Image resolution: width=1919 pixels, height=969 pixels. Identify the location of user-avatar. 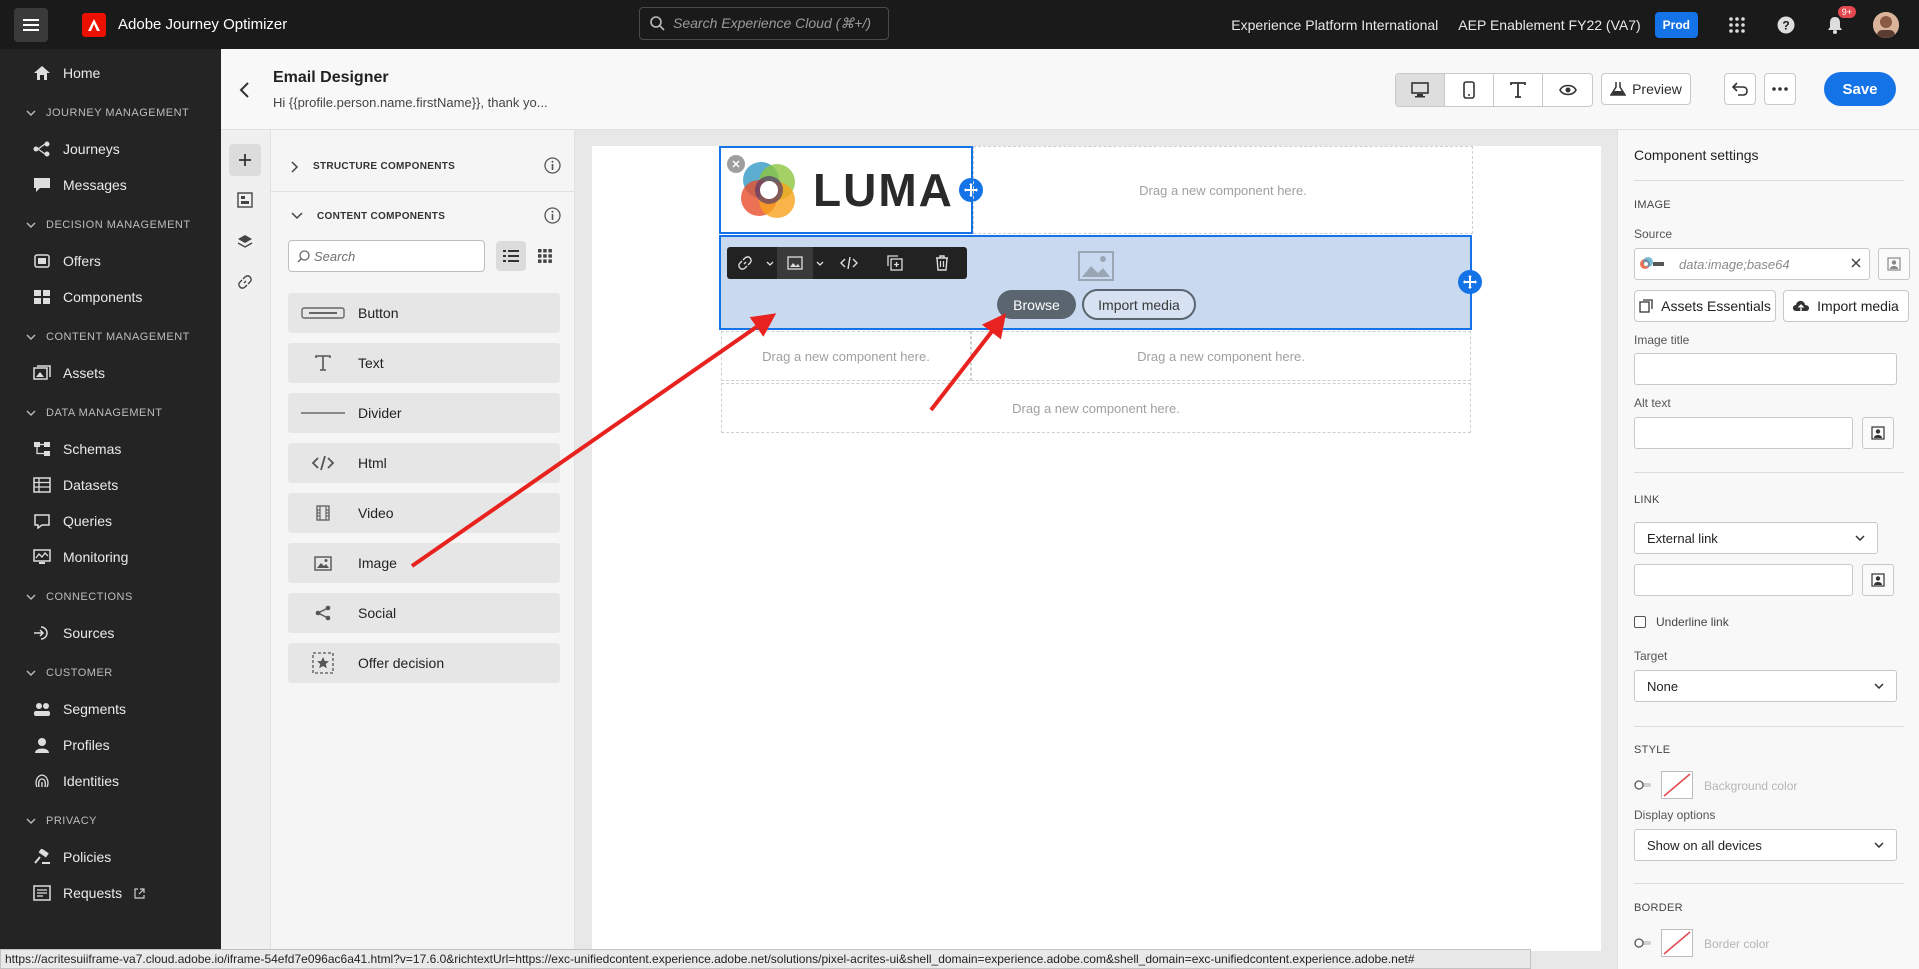
(1886, 24).